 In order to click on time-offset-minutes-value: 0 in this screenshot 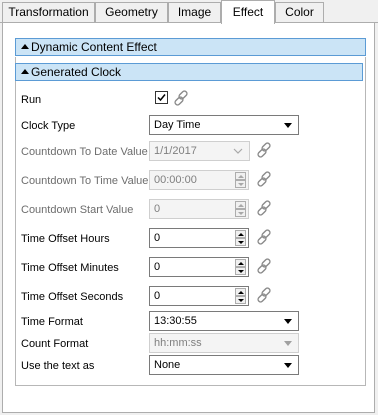, I will do `click(157, 267)`.